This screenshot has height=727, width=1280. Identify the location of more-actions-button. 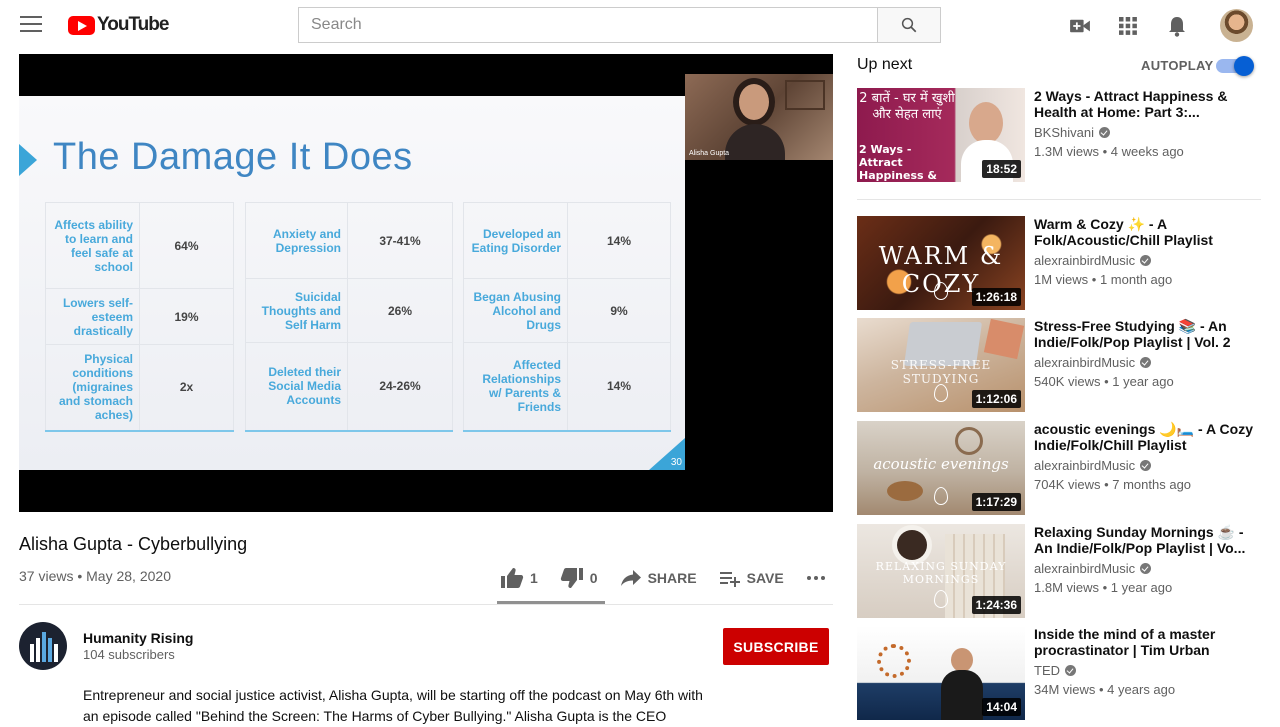
(819, 578).